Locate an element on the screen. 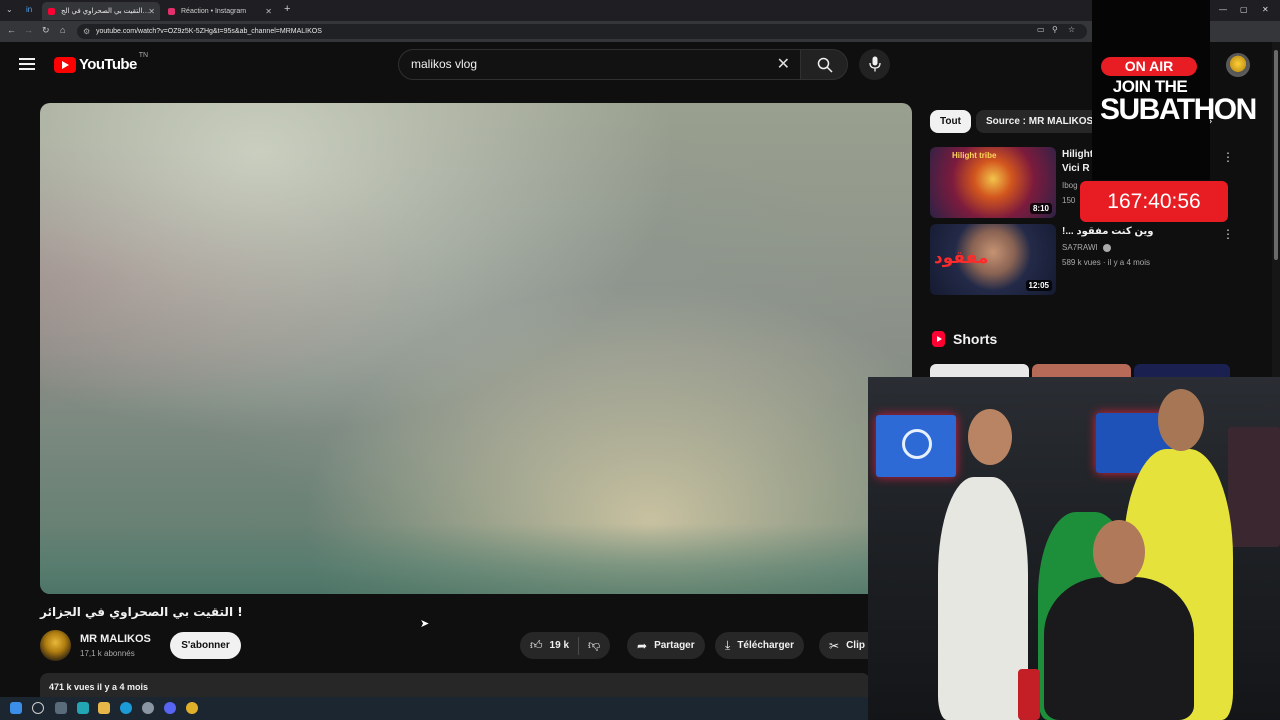 The width and height of the screenshot is (1280, 720). thumbs-up-icon: 👍︎ is located at coordinates (536, 645).